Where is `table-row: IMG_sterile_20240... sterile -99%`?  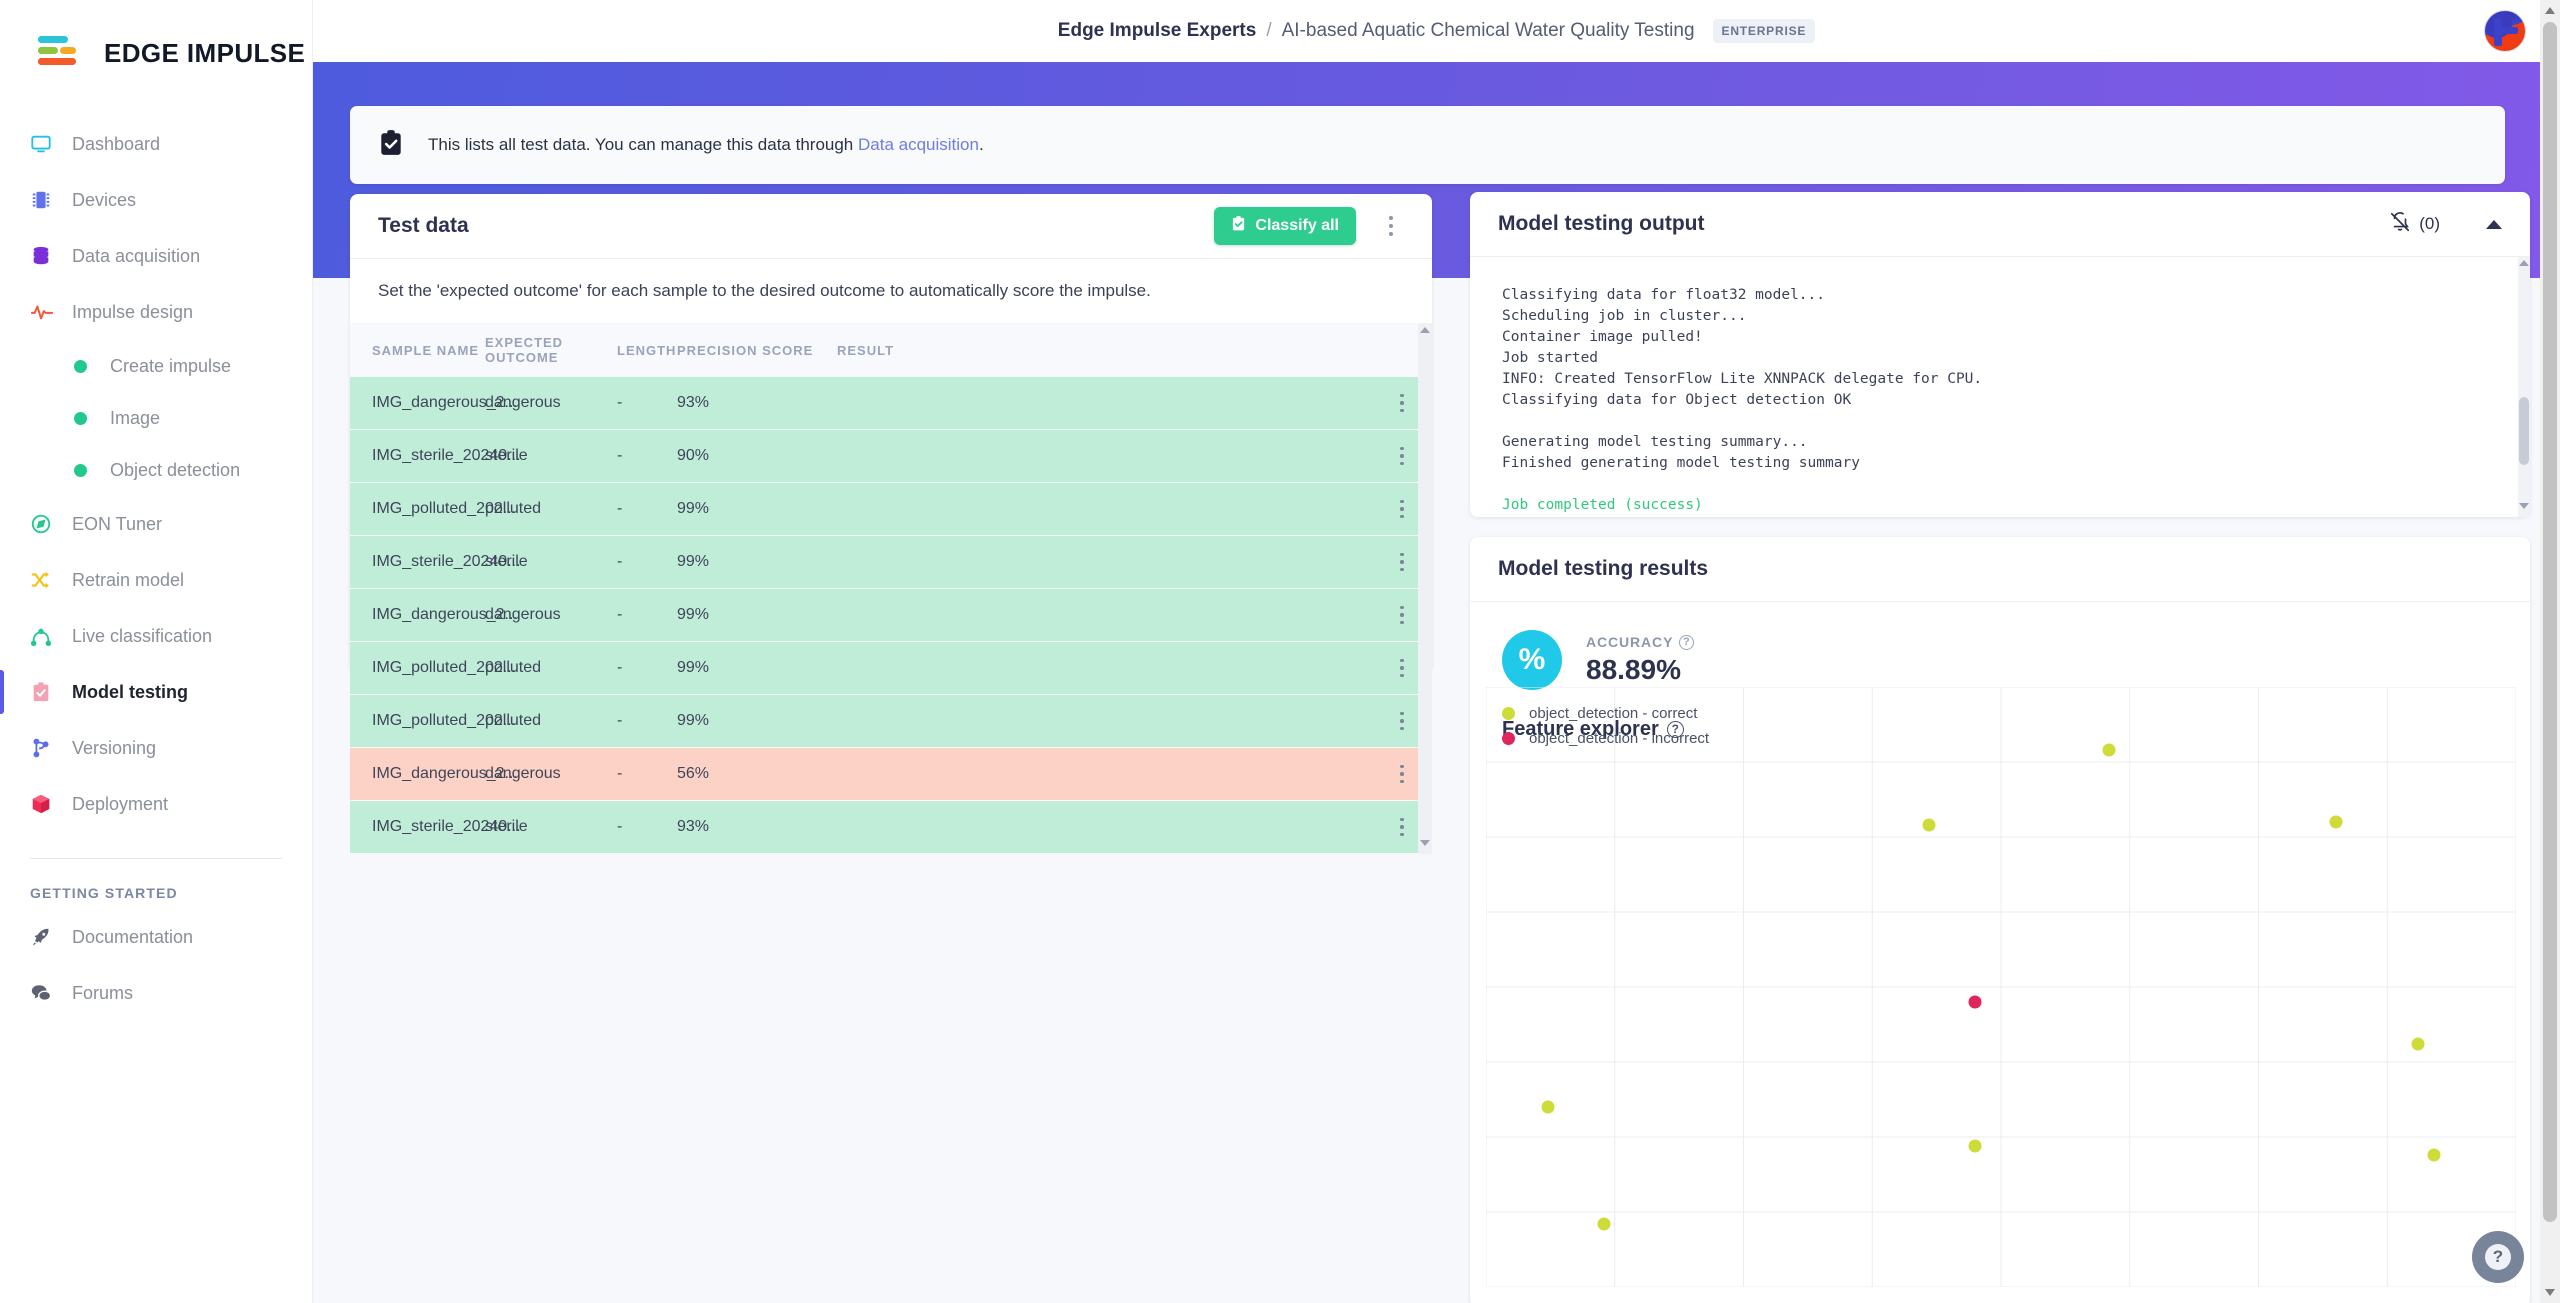 table-row: IMG_sterile_20240... sterile -99% is located at coordinates (891, 562).